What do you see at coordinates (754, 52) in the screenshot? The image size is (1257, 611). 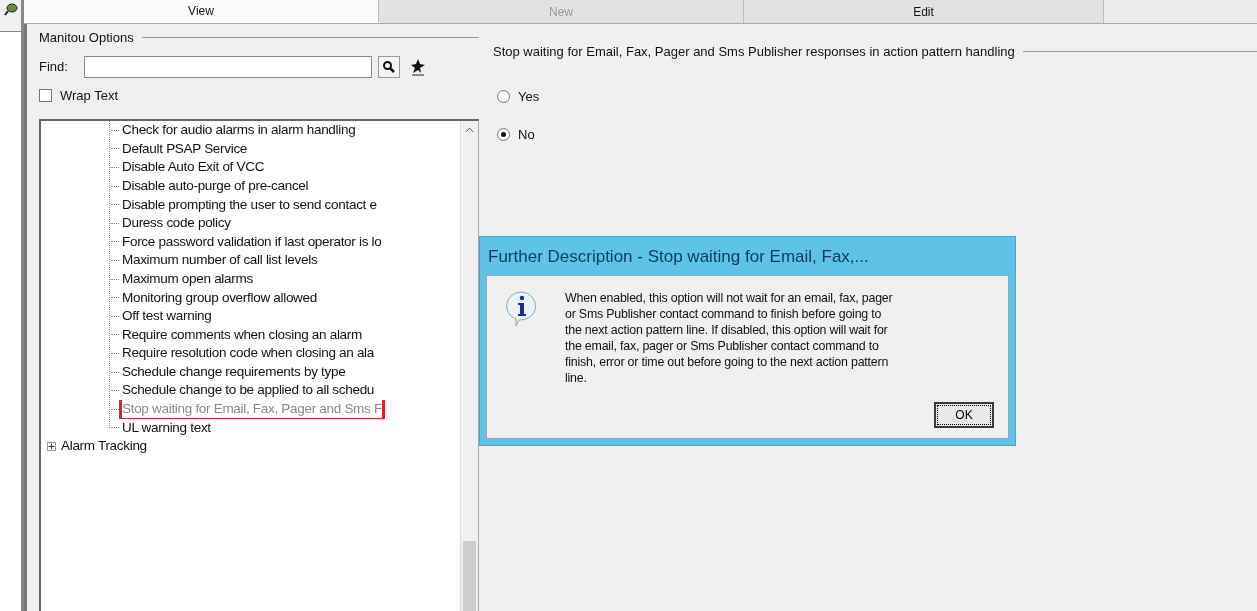 I see `option-title: Stop waiting for Email, Fax, Pager and Sms Publisher responses in action pattern handling` at bounding box center [754, 52].